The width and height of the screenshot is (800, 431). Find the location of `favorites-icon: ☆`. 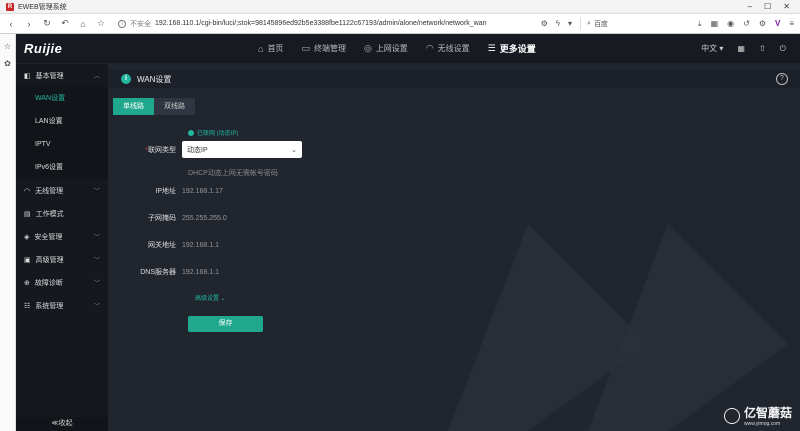

favorites-icon: ☆ is located at coordinates (7, 46).